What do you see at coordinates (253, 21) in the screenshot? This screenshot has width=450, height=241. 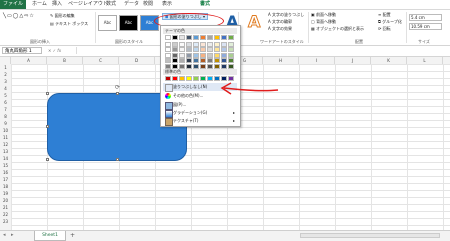 I see `wordart-style-orange: A` at bounding box center [253, 21].